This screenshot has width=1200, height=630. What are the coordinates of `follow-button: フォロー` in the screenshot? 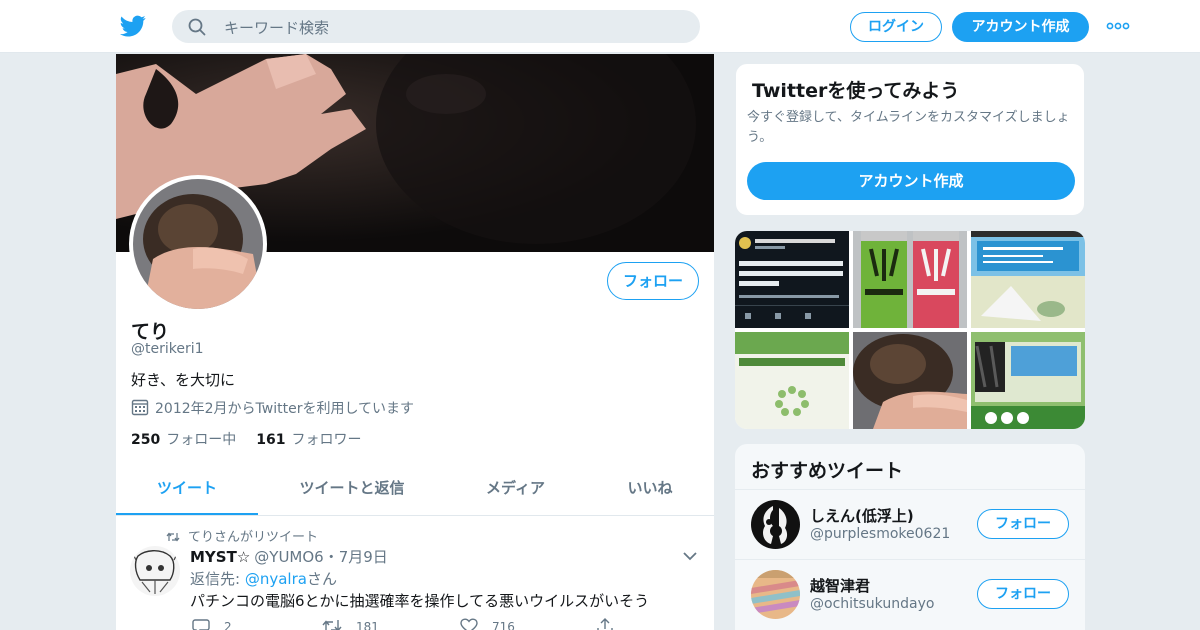 It's located at (653, 281).